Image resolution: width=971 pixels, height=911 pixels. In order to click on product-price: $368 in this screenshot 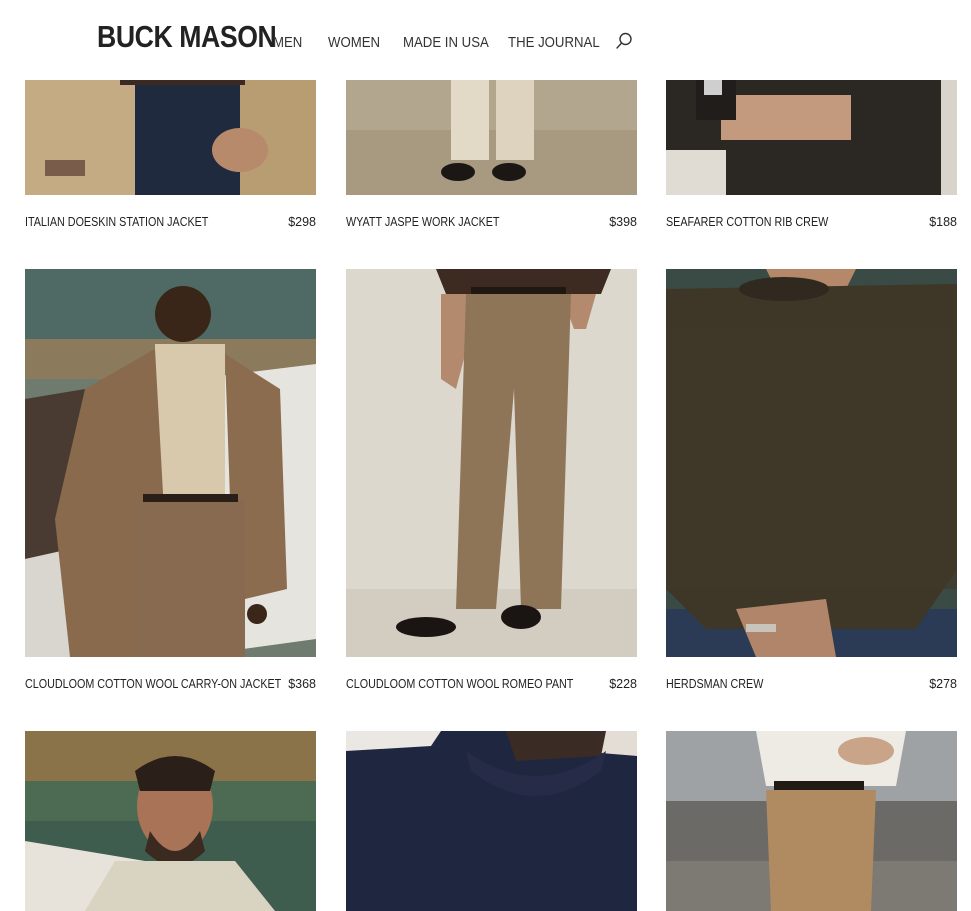, I will do `click(302, 684)`.